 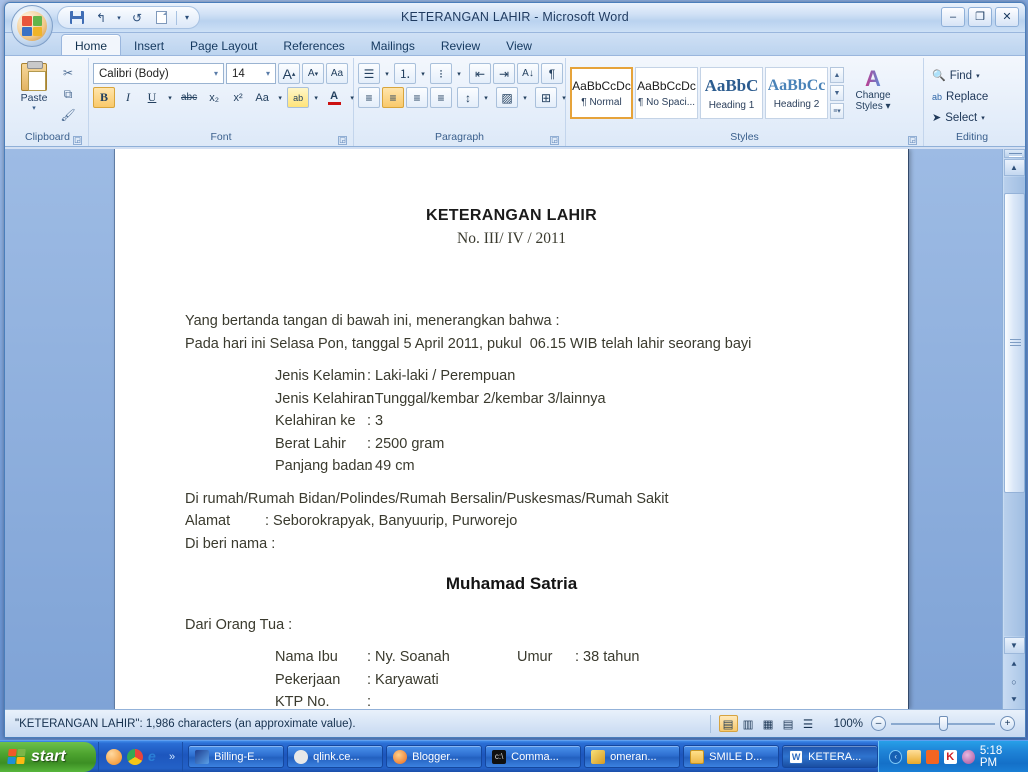 I want to click on zoom-out-button: –, so click(x=878, y=723).